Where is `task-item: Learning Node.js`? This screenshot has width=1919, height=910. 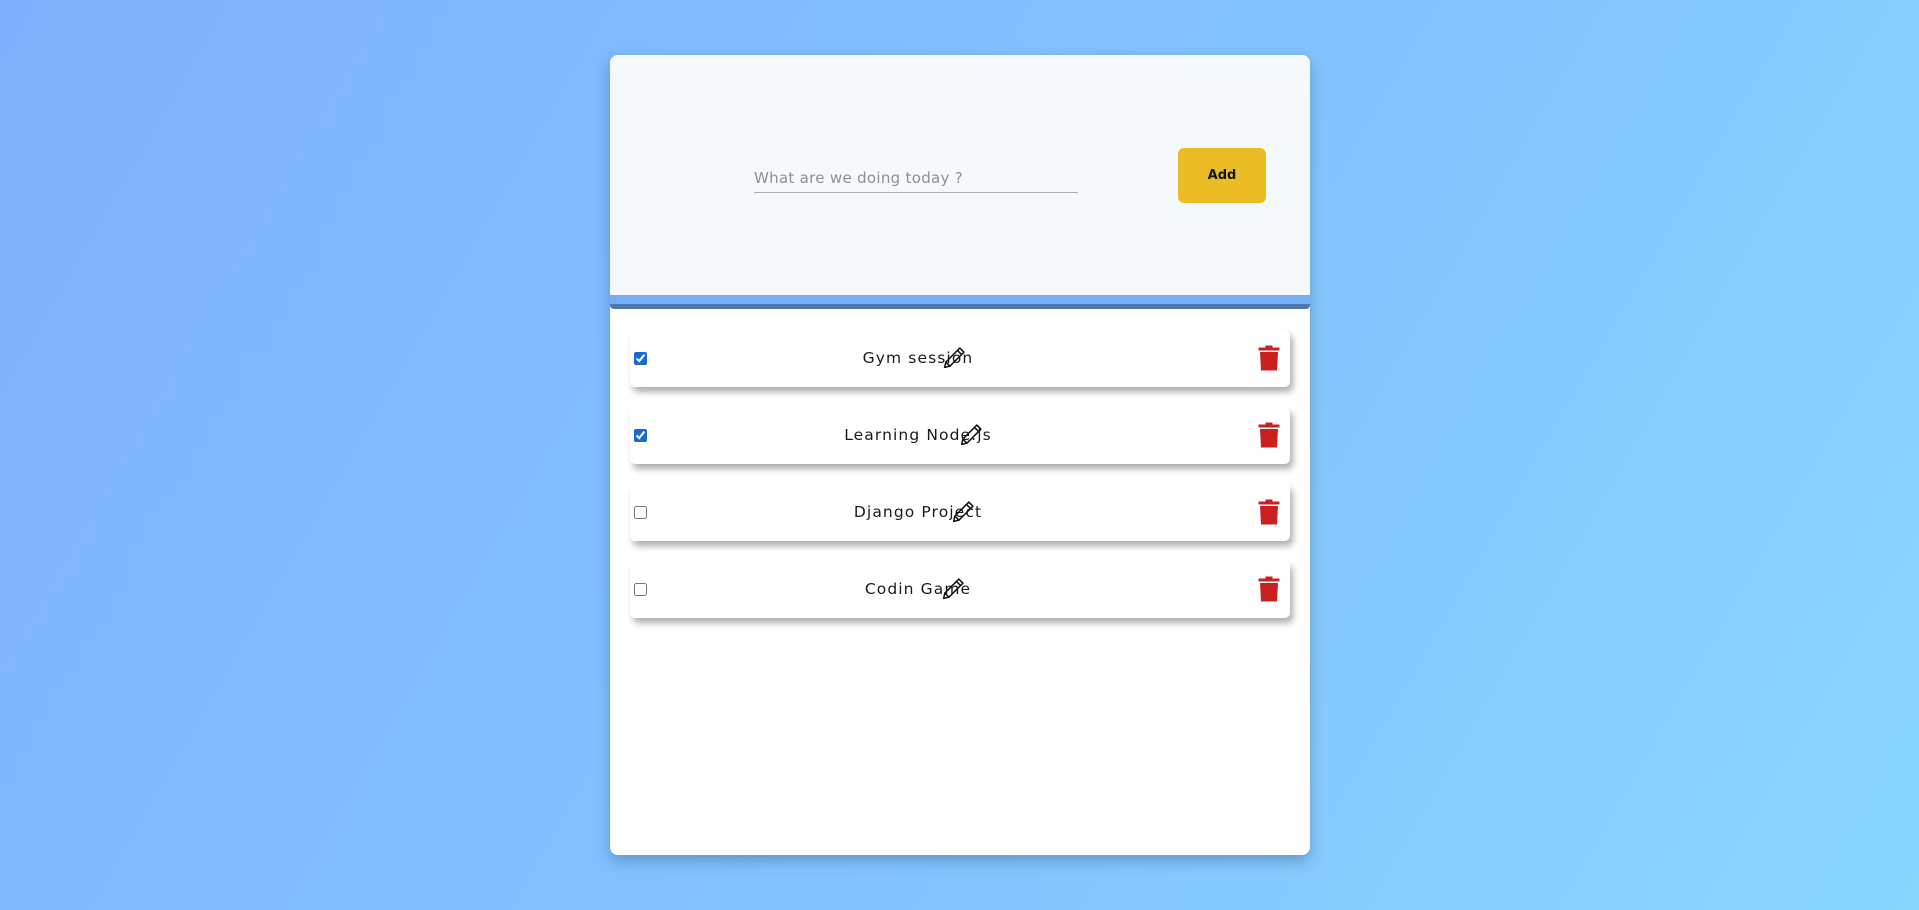 task-item: Learning Node.js is located at coordinates (960, 435).